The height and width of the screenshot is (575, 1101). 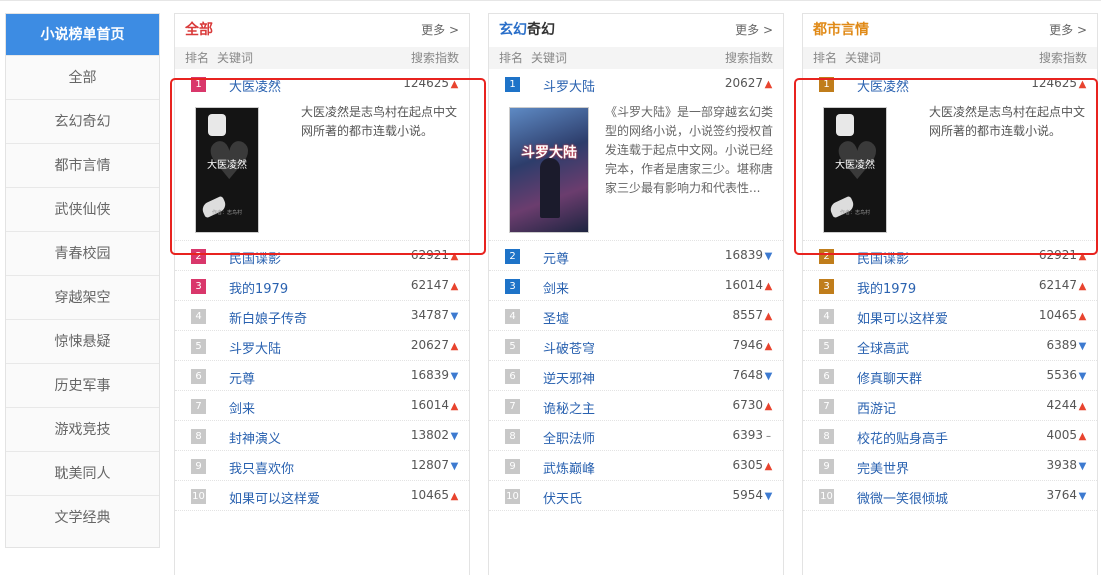 I want to click on table-row: 10 微微一笑很倾城 3764 ▼, so click(x=950, y=496).